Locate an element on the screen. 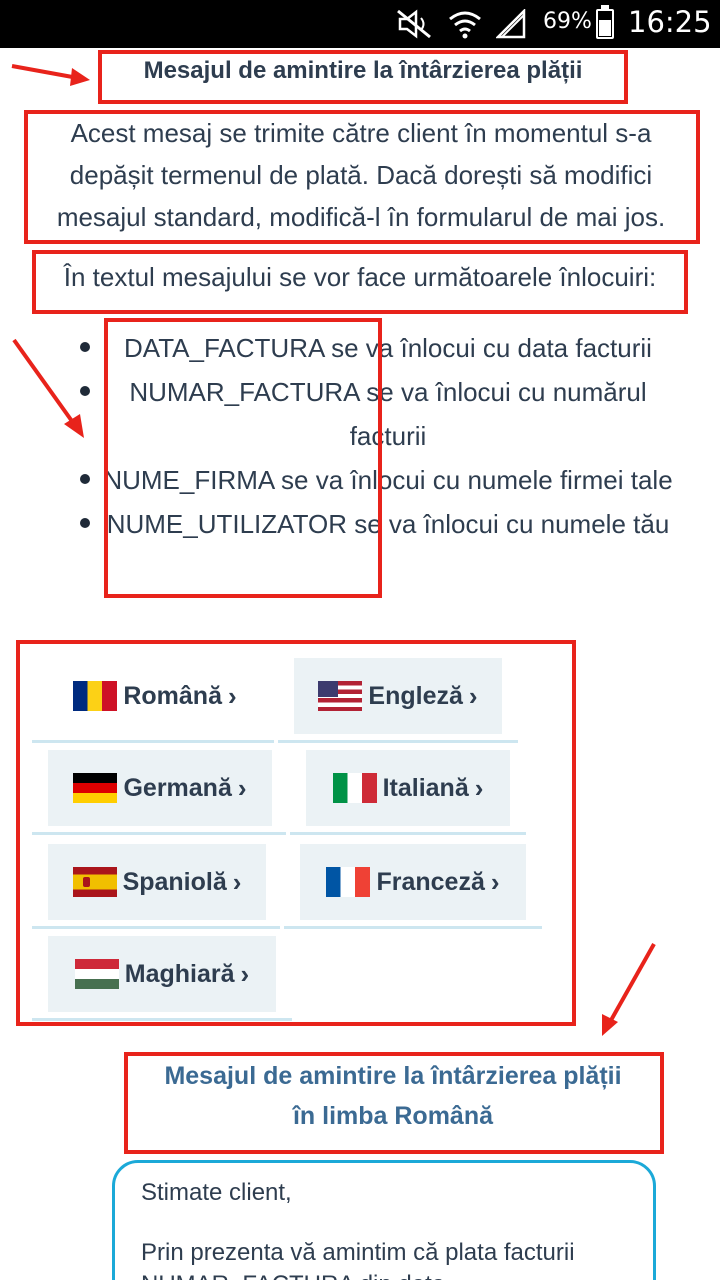 This screenshot has width=720, height=1280. usa-flag-icon is located at coordinates (340, 696).